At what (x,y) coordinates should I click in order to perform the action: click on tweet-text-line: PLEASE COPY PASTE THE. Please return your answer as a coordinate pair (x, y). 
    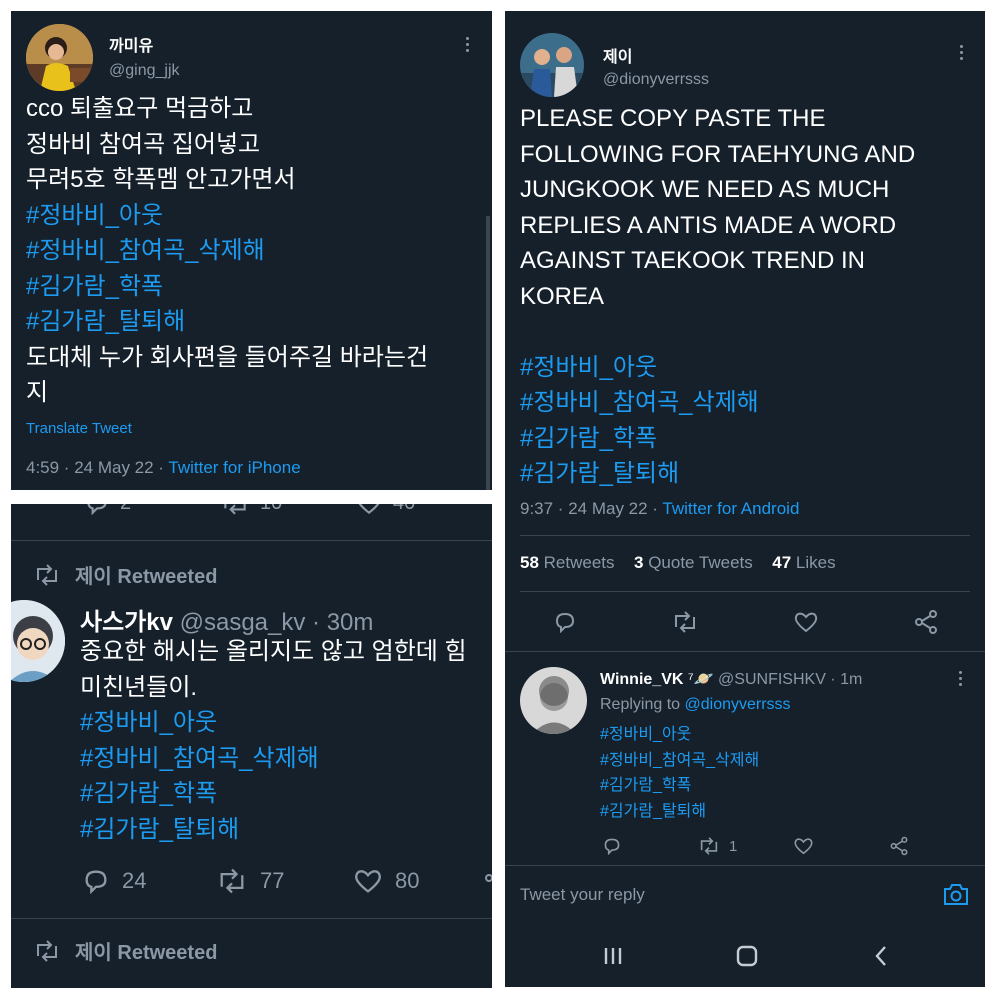
    Looking at the image, I should click on (673, 118).